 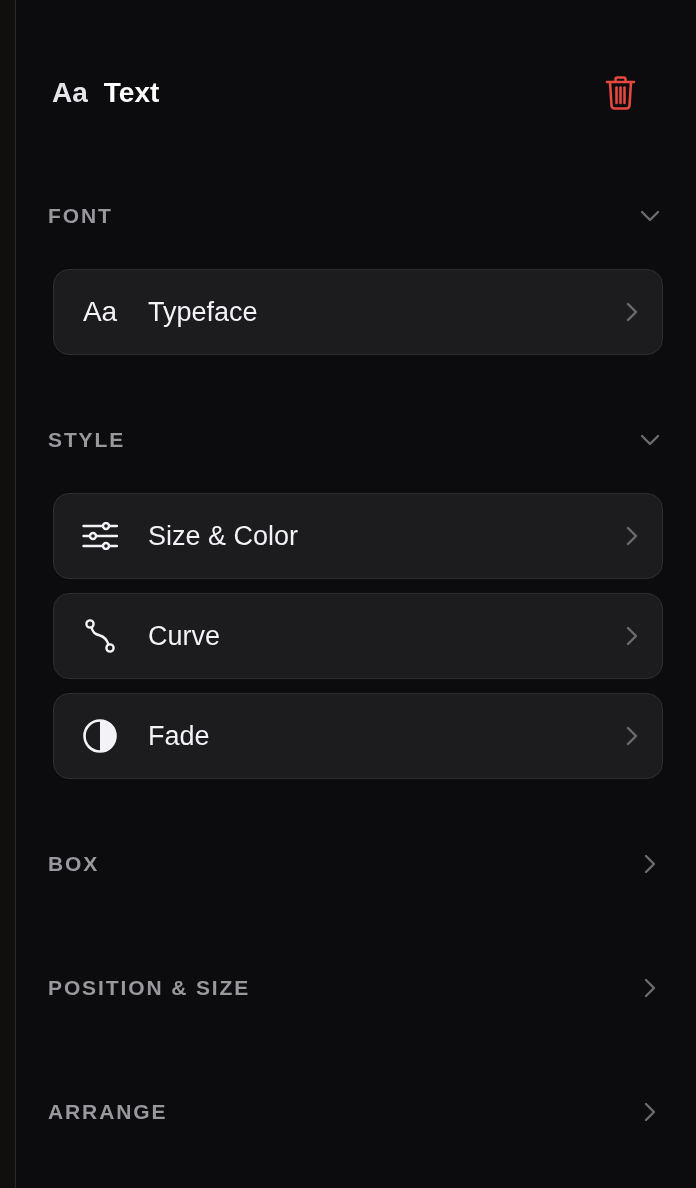 I want to click on type-glyph: Aa, so click(x=70, y=93).